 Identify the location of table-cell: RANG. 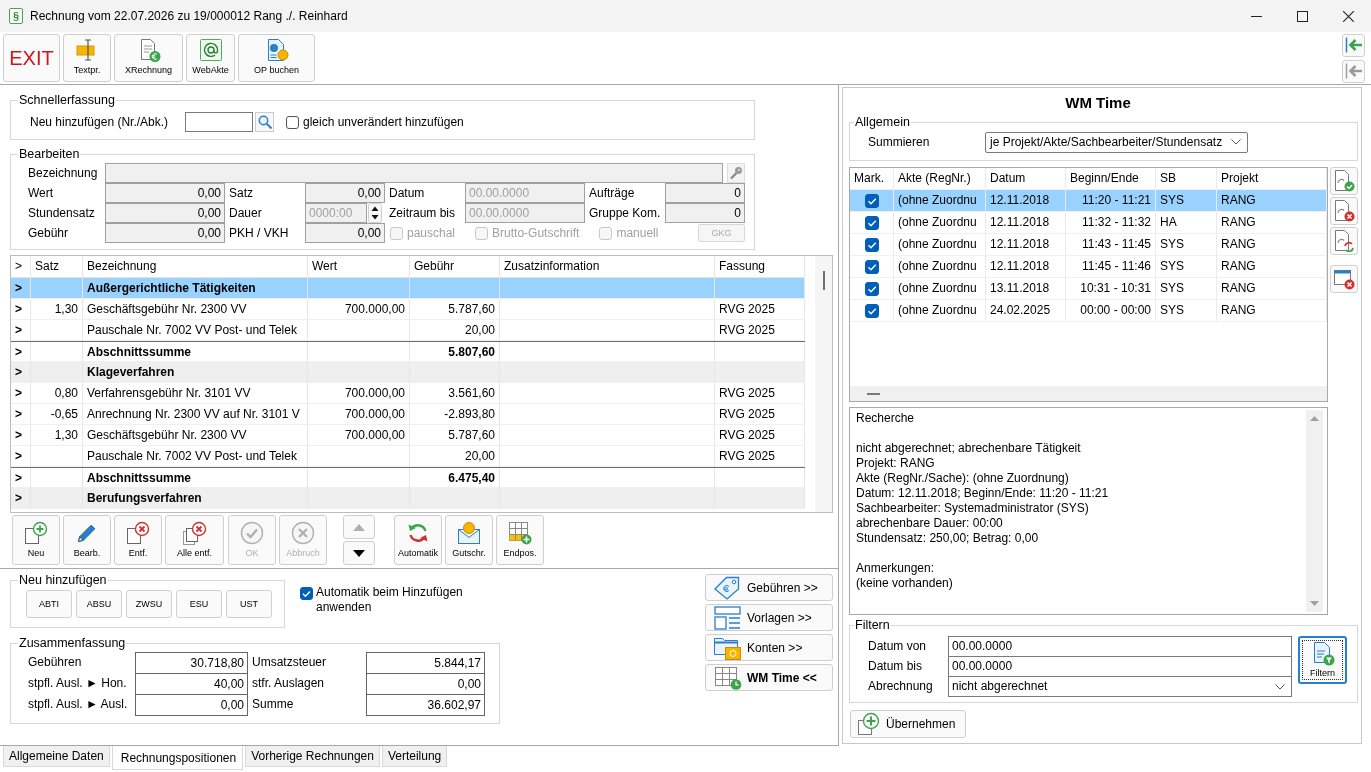
(1272, 244).